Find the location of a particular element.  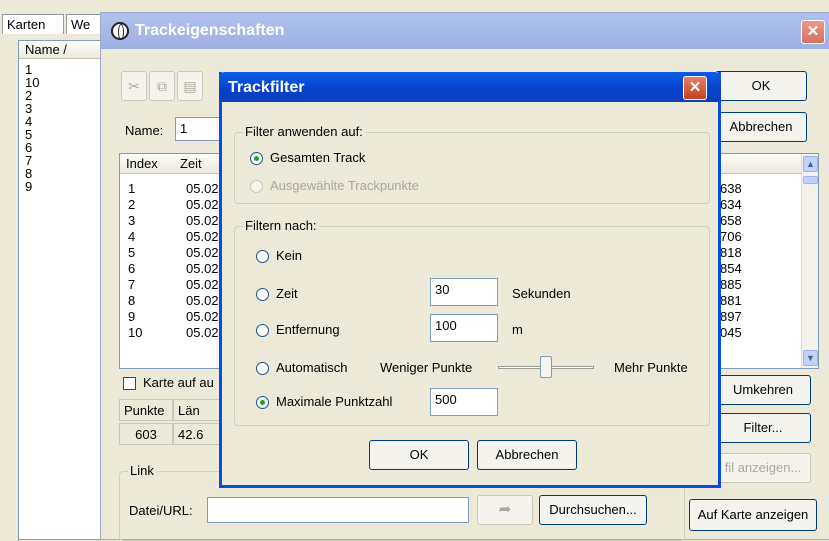

radio-time is located at coordinates (262, 294).